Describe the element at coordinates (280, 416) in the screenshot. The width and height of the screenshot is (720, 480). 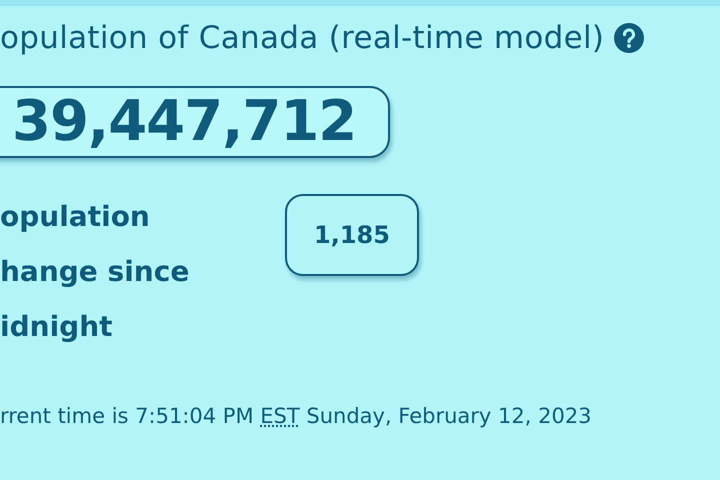
I see `timezone-abbreviation: EST` at that location.